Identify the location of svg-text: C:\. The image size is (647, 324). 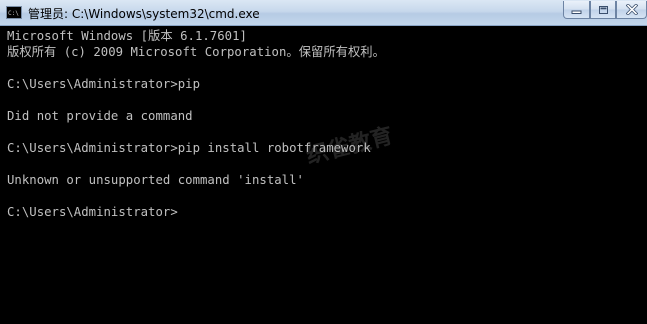
(13, 13).